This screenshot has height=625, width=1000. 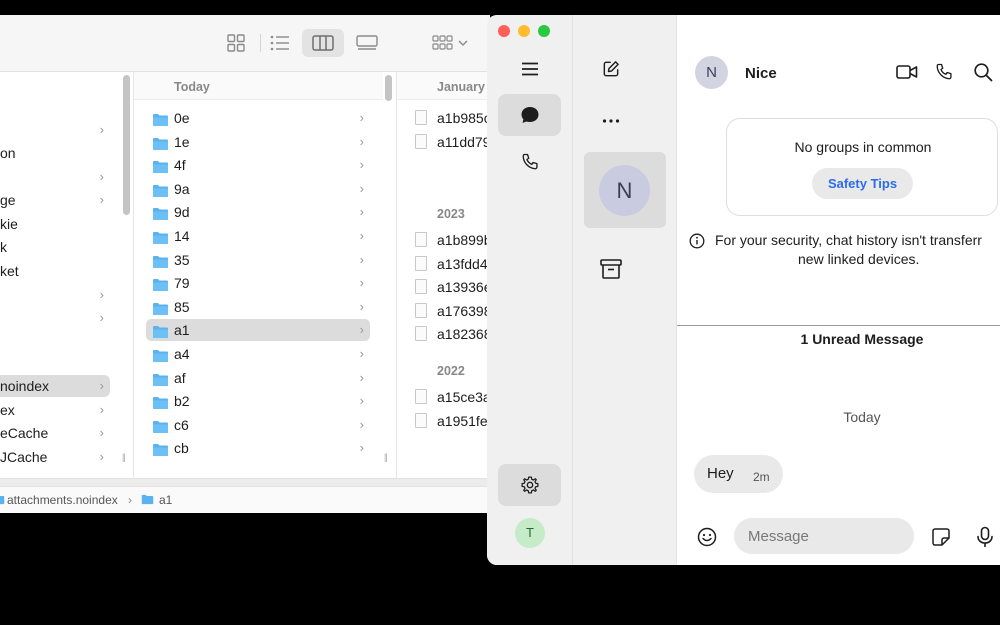 I want to click on file-name: a11dd79, so click(x=463, y=141).